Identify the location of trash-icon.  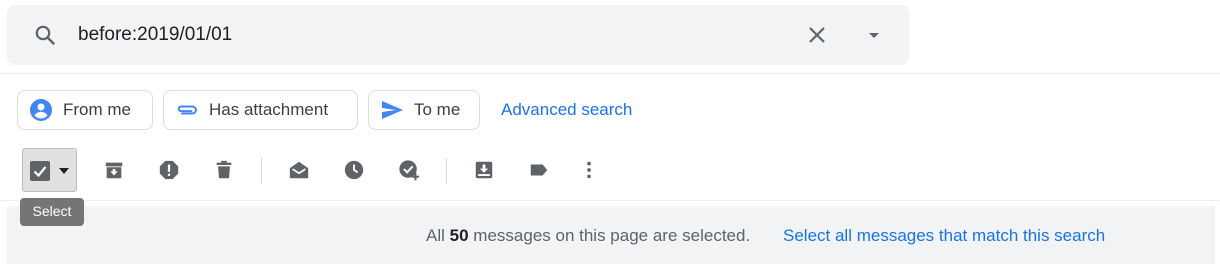
(224, 169).